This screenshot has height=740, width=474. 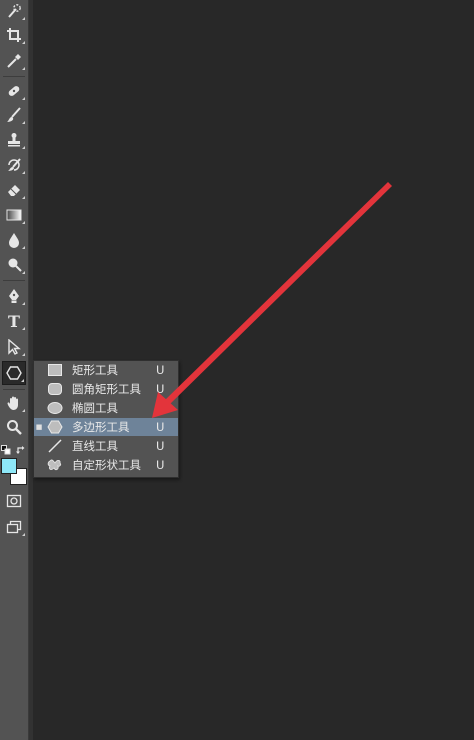 I want to click on crop-icon, so click(x=14, y=35).